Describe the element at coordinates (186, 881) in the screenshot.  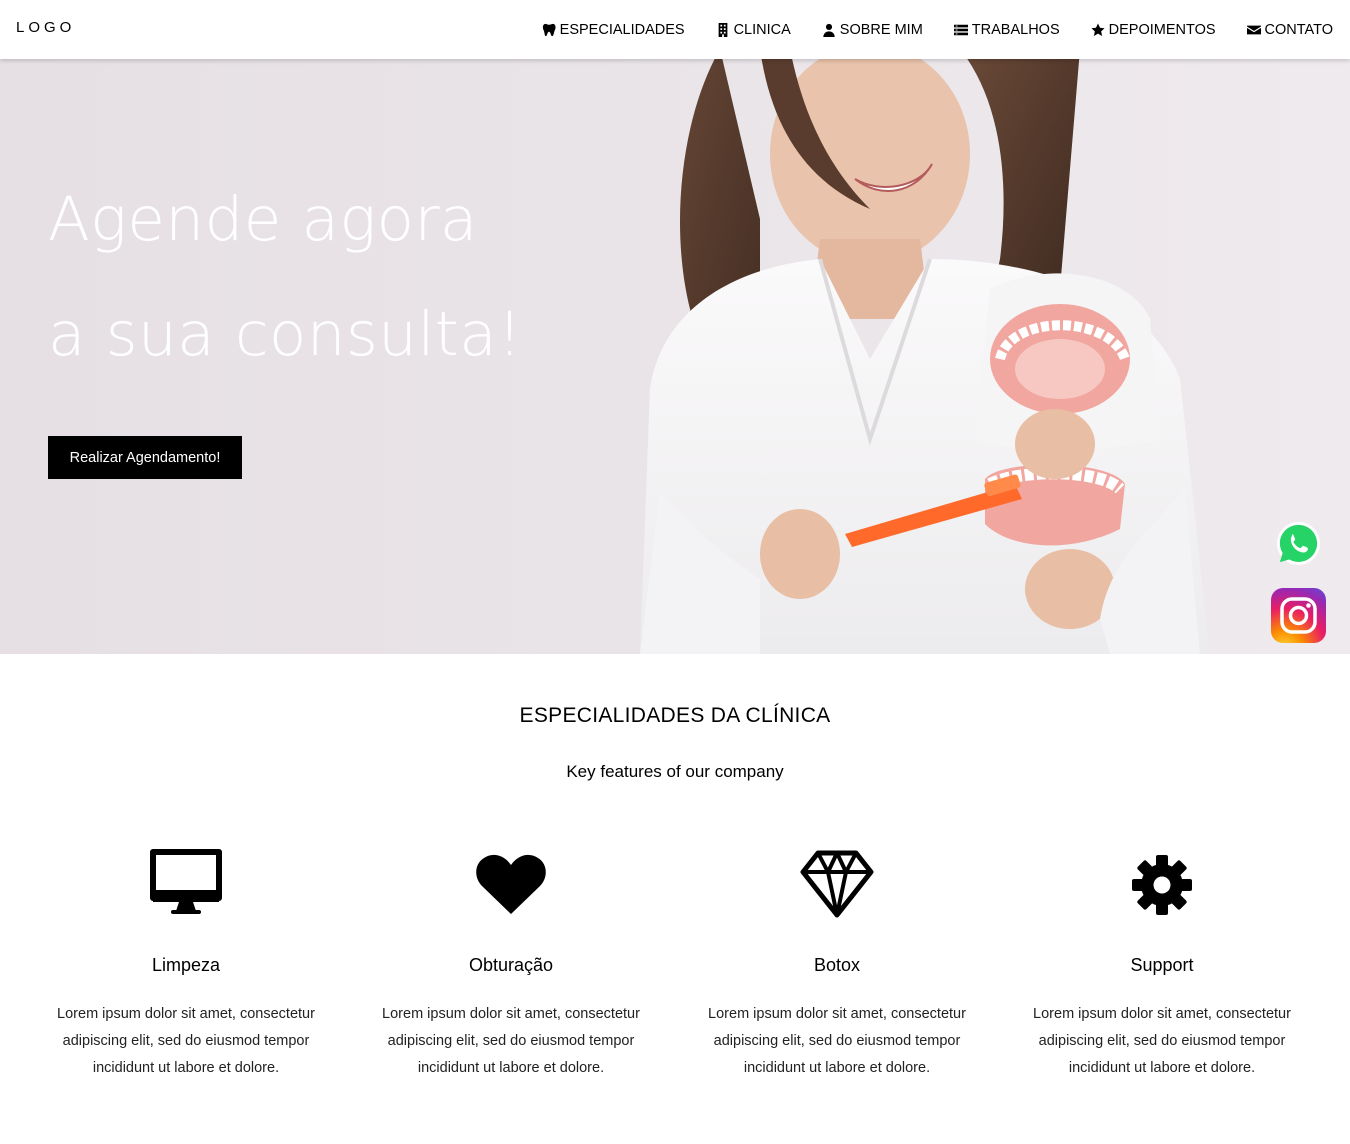
I see `desktop-icon` at that location.